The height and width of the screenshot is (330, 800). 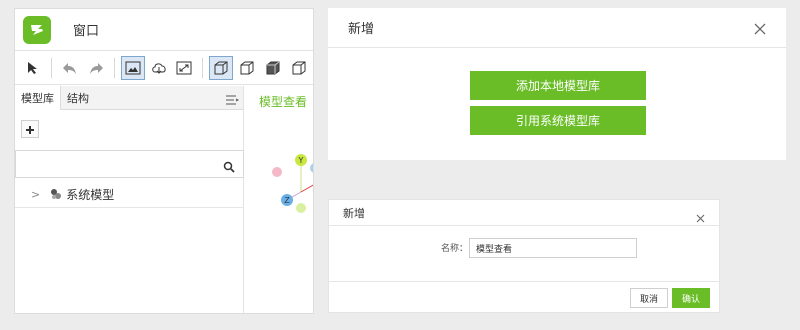 I want to click on search-box, so click(x=129, y=164).